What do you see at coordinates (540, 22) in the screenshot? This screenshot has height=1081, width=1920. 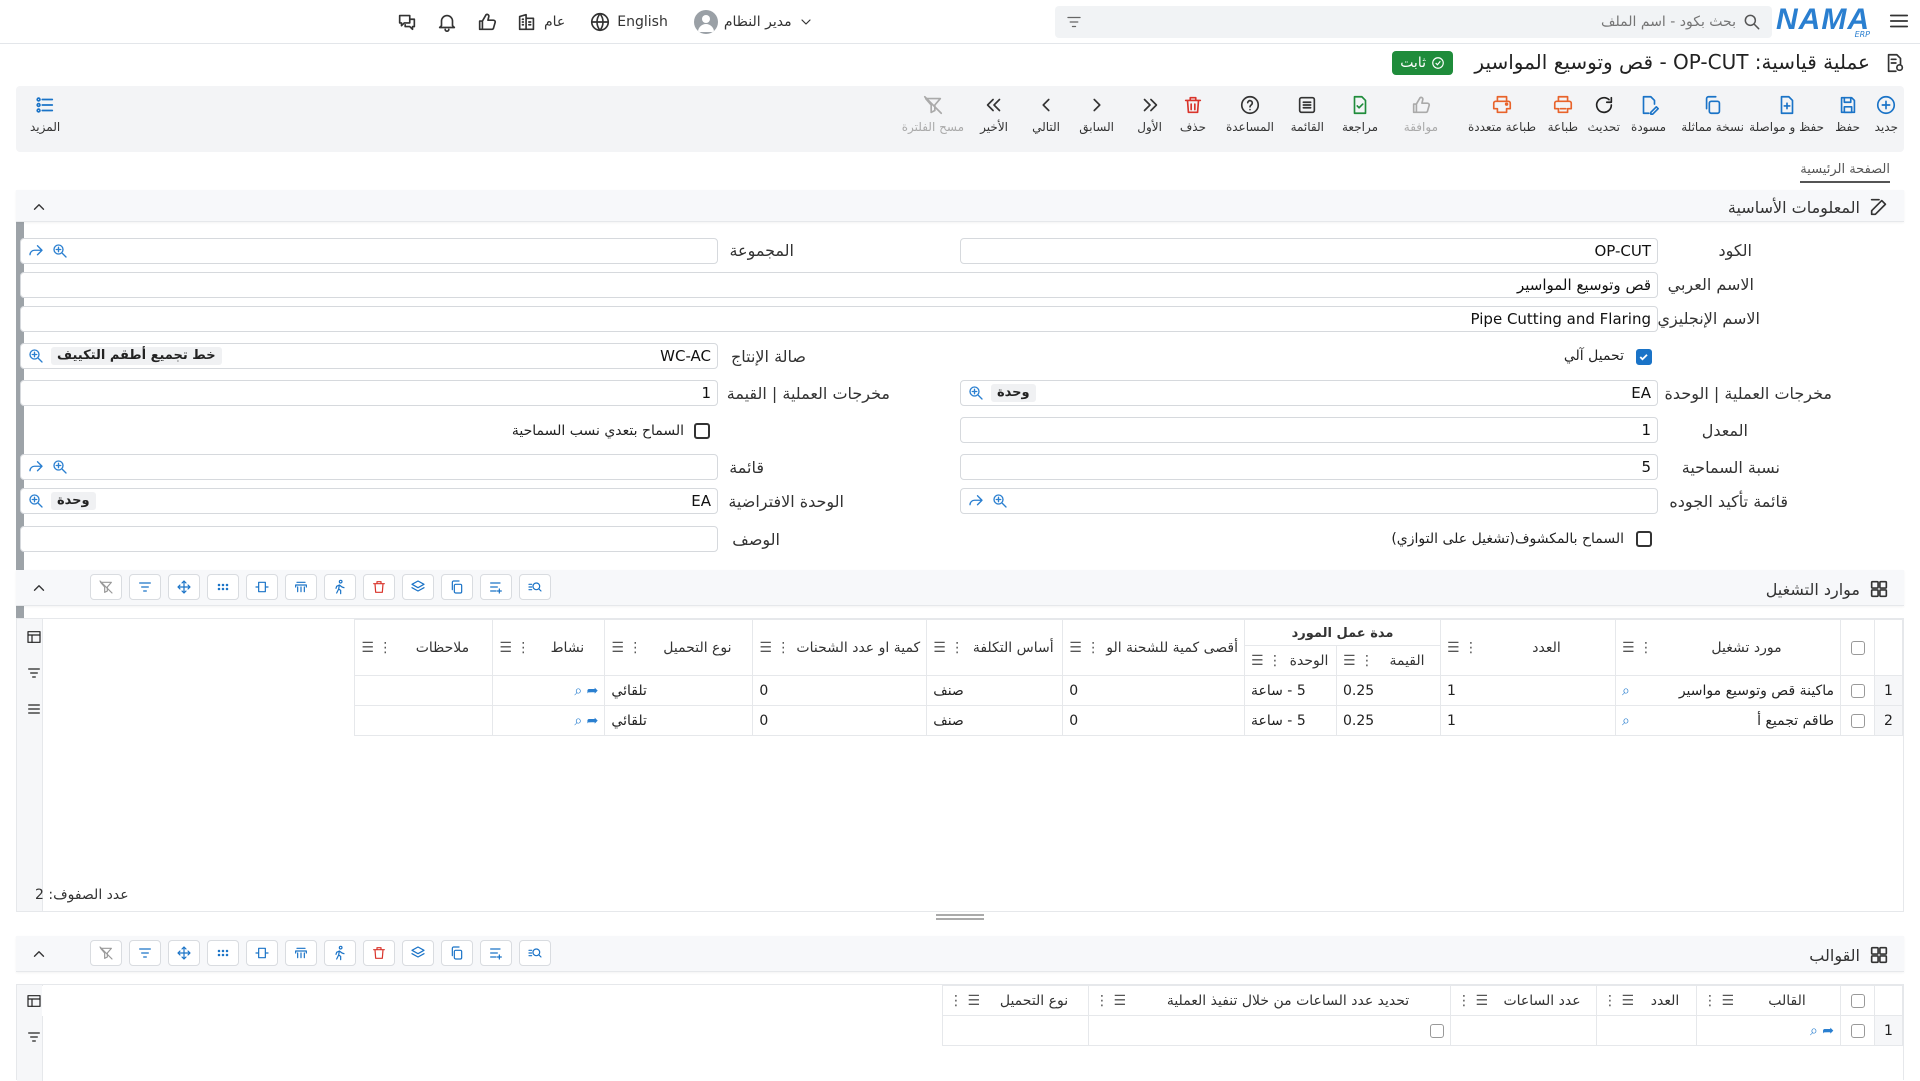 I see `branch-selector: عام` at bounding box center [540, 22].